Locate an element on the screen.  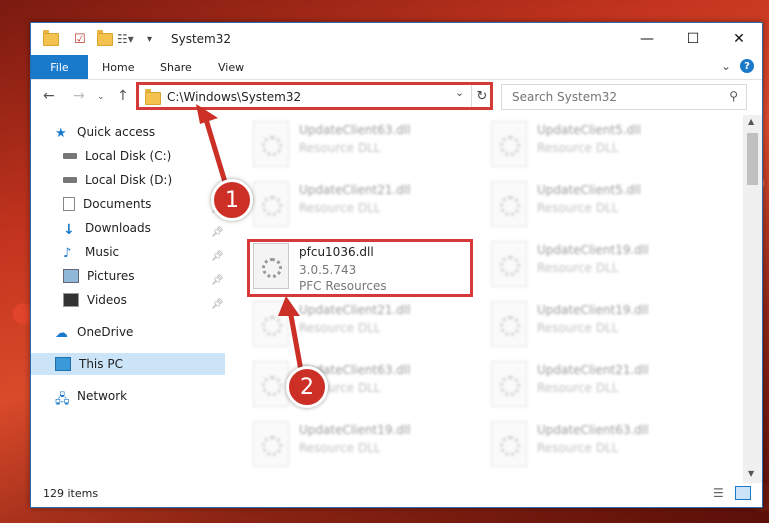
arrow-1-head is located at coordinates (207, 114).